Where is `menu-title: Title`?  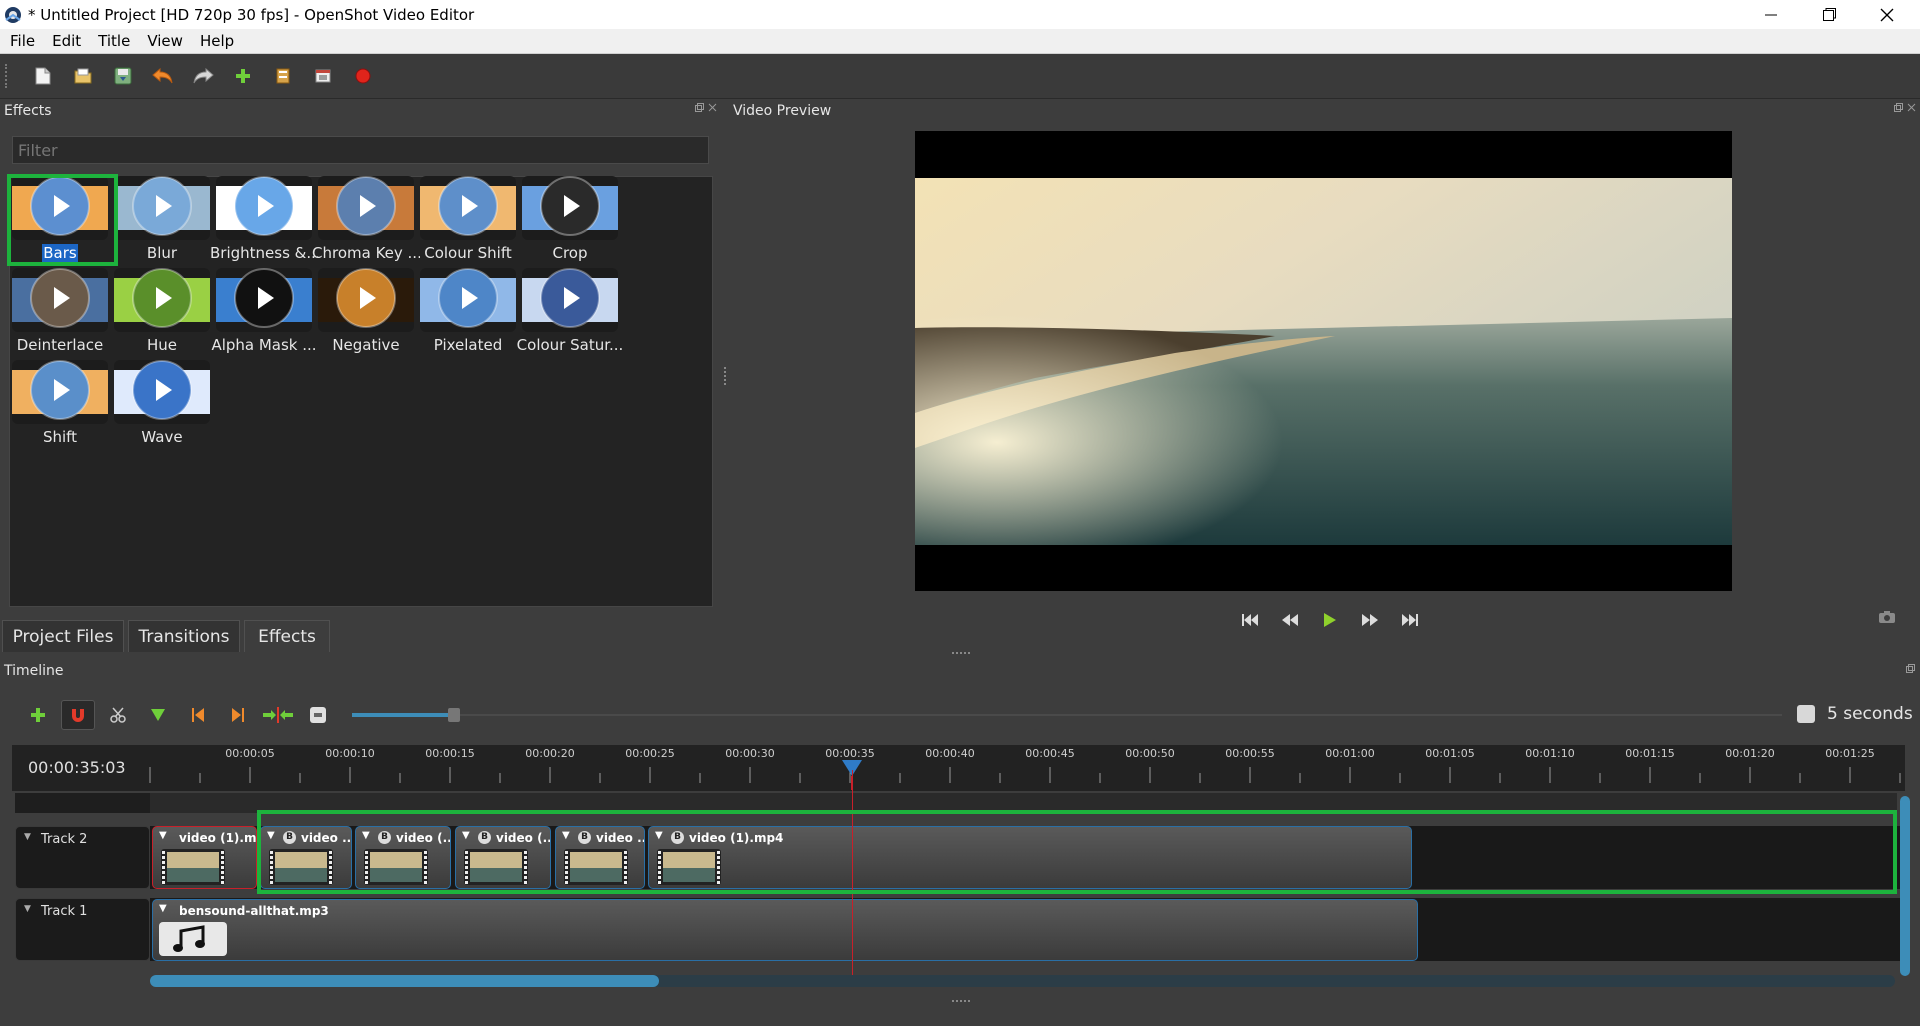 menu-title: Title is located at coordinates (112, 41).